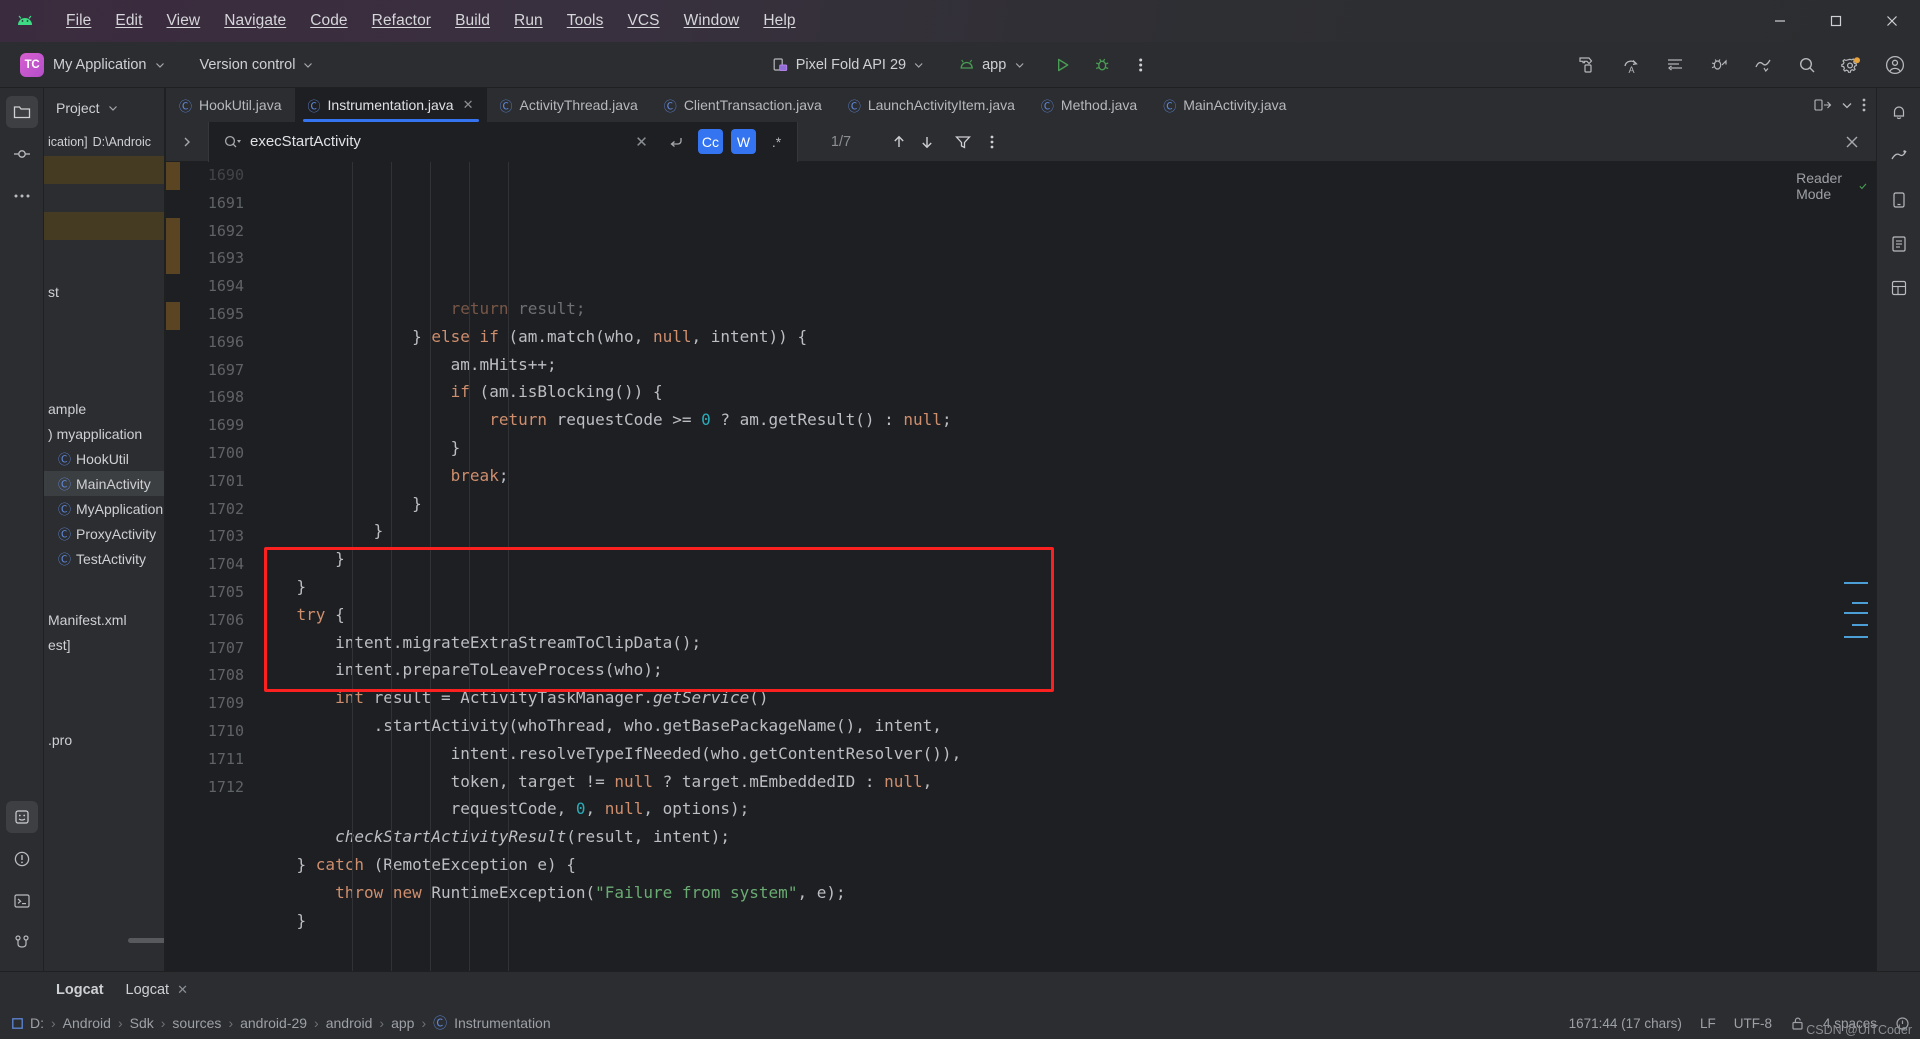  I want to click on tab-activitythread: Ⓒ ActivityThread.java, so click(569, 105).